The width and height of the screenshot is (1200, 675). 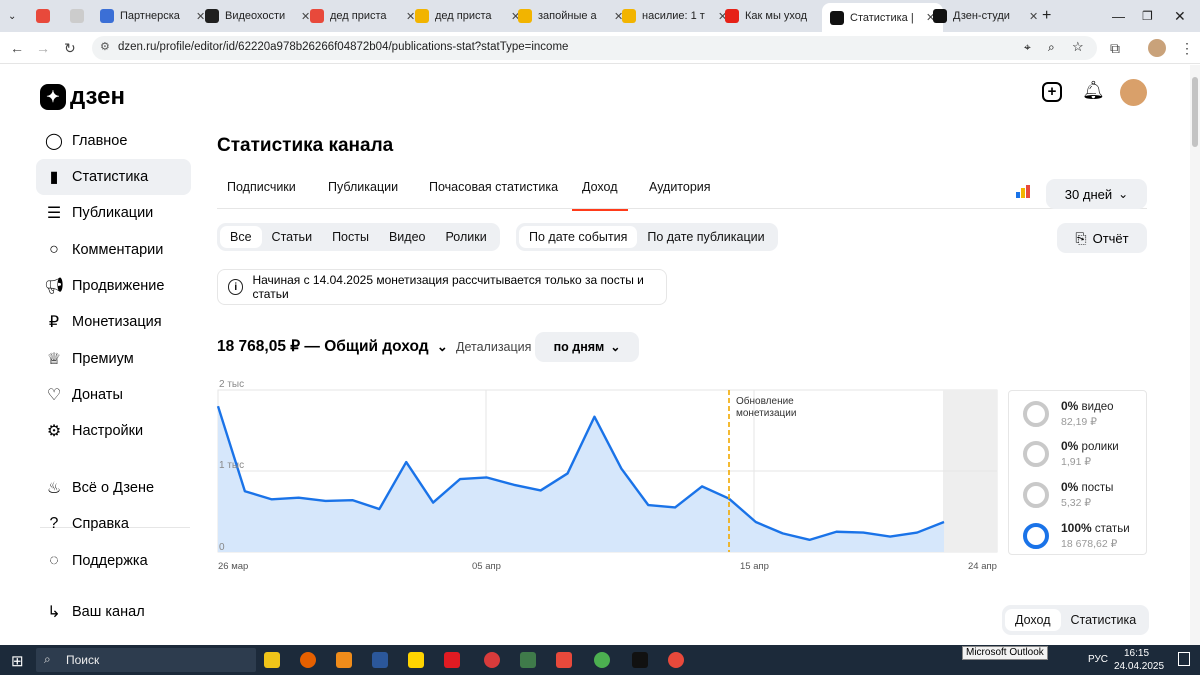 I want to click on menu-kebab-icon: ⋮, so click(x=1187, y=48).